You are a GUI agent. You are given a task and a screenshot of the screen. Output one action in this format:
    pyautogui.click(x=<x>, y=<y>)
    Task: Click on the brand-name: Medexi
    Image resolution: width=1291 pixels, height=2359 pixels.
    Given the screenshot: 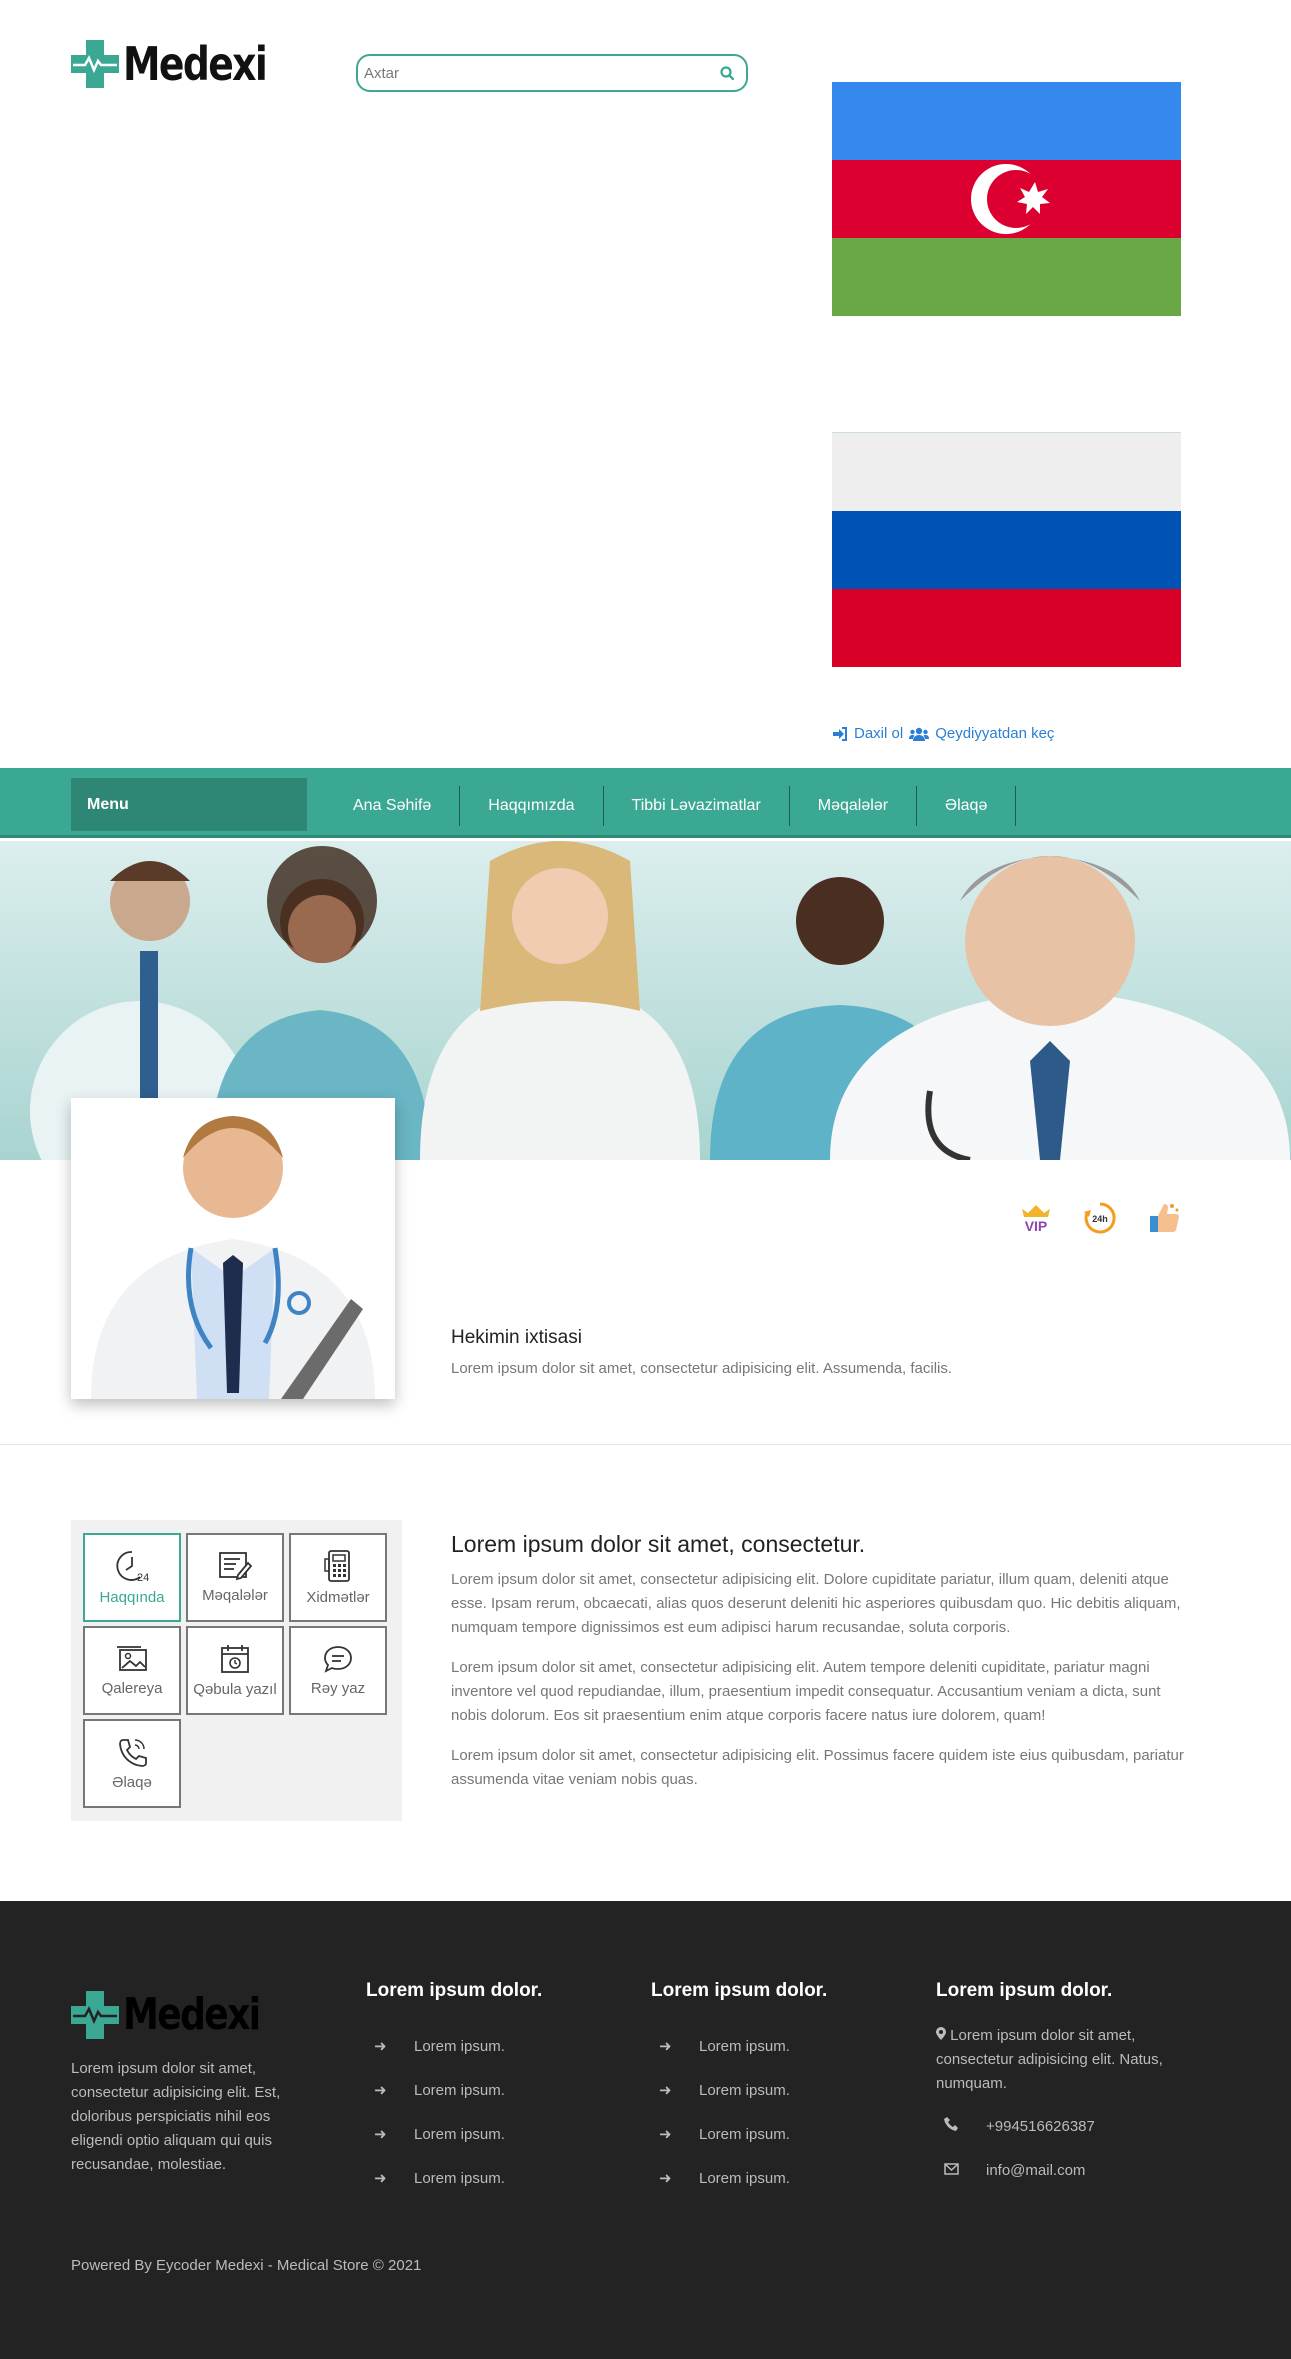 What is the action you would take?
    pyautogui.click(x=195, y=64)
    